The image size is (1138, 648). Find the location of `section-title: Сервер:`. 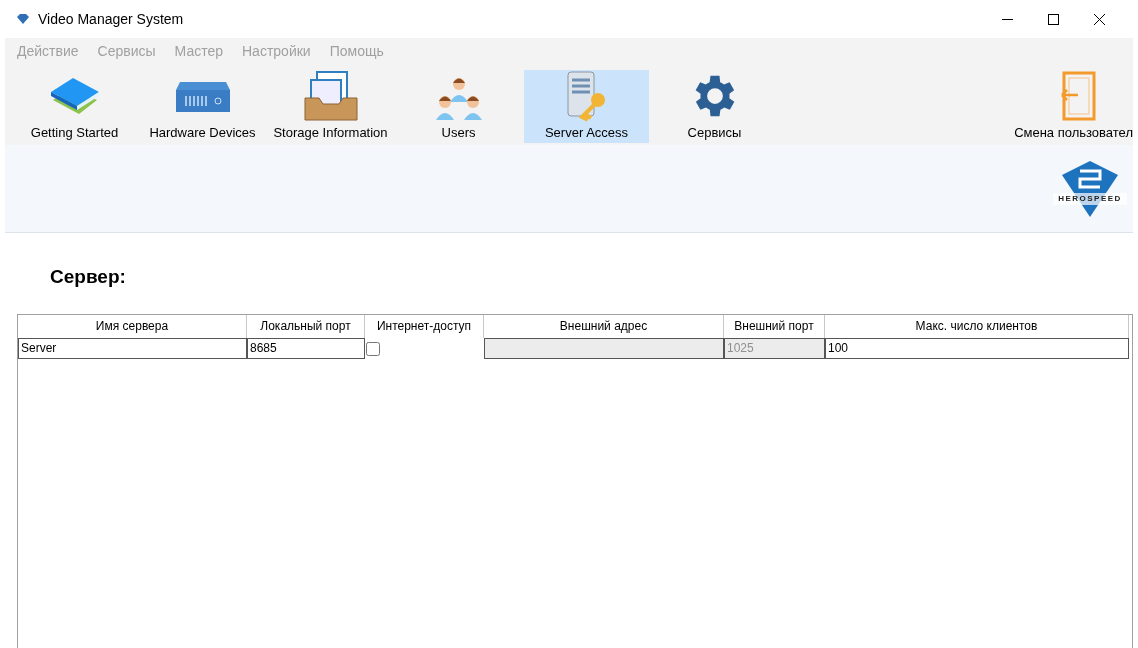

section-title: Сервер: is located at coordinates (88, 277).